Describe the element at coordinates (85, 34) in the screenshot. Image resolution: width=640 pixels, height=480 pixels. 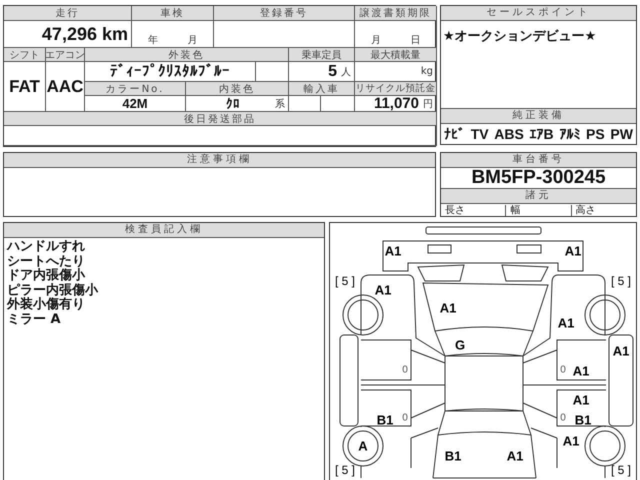
I see `mileage-value: 47,296 km` at that location.